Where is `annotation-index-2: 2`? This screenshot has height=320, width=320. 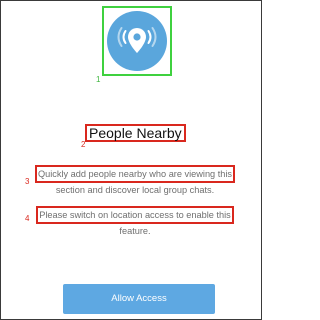 annotation-index-2: 2 is located at coordinates (83, 144).